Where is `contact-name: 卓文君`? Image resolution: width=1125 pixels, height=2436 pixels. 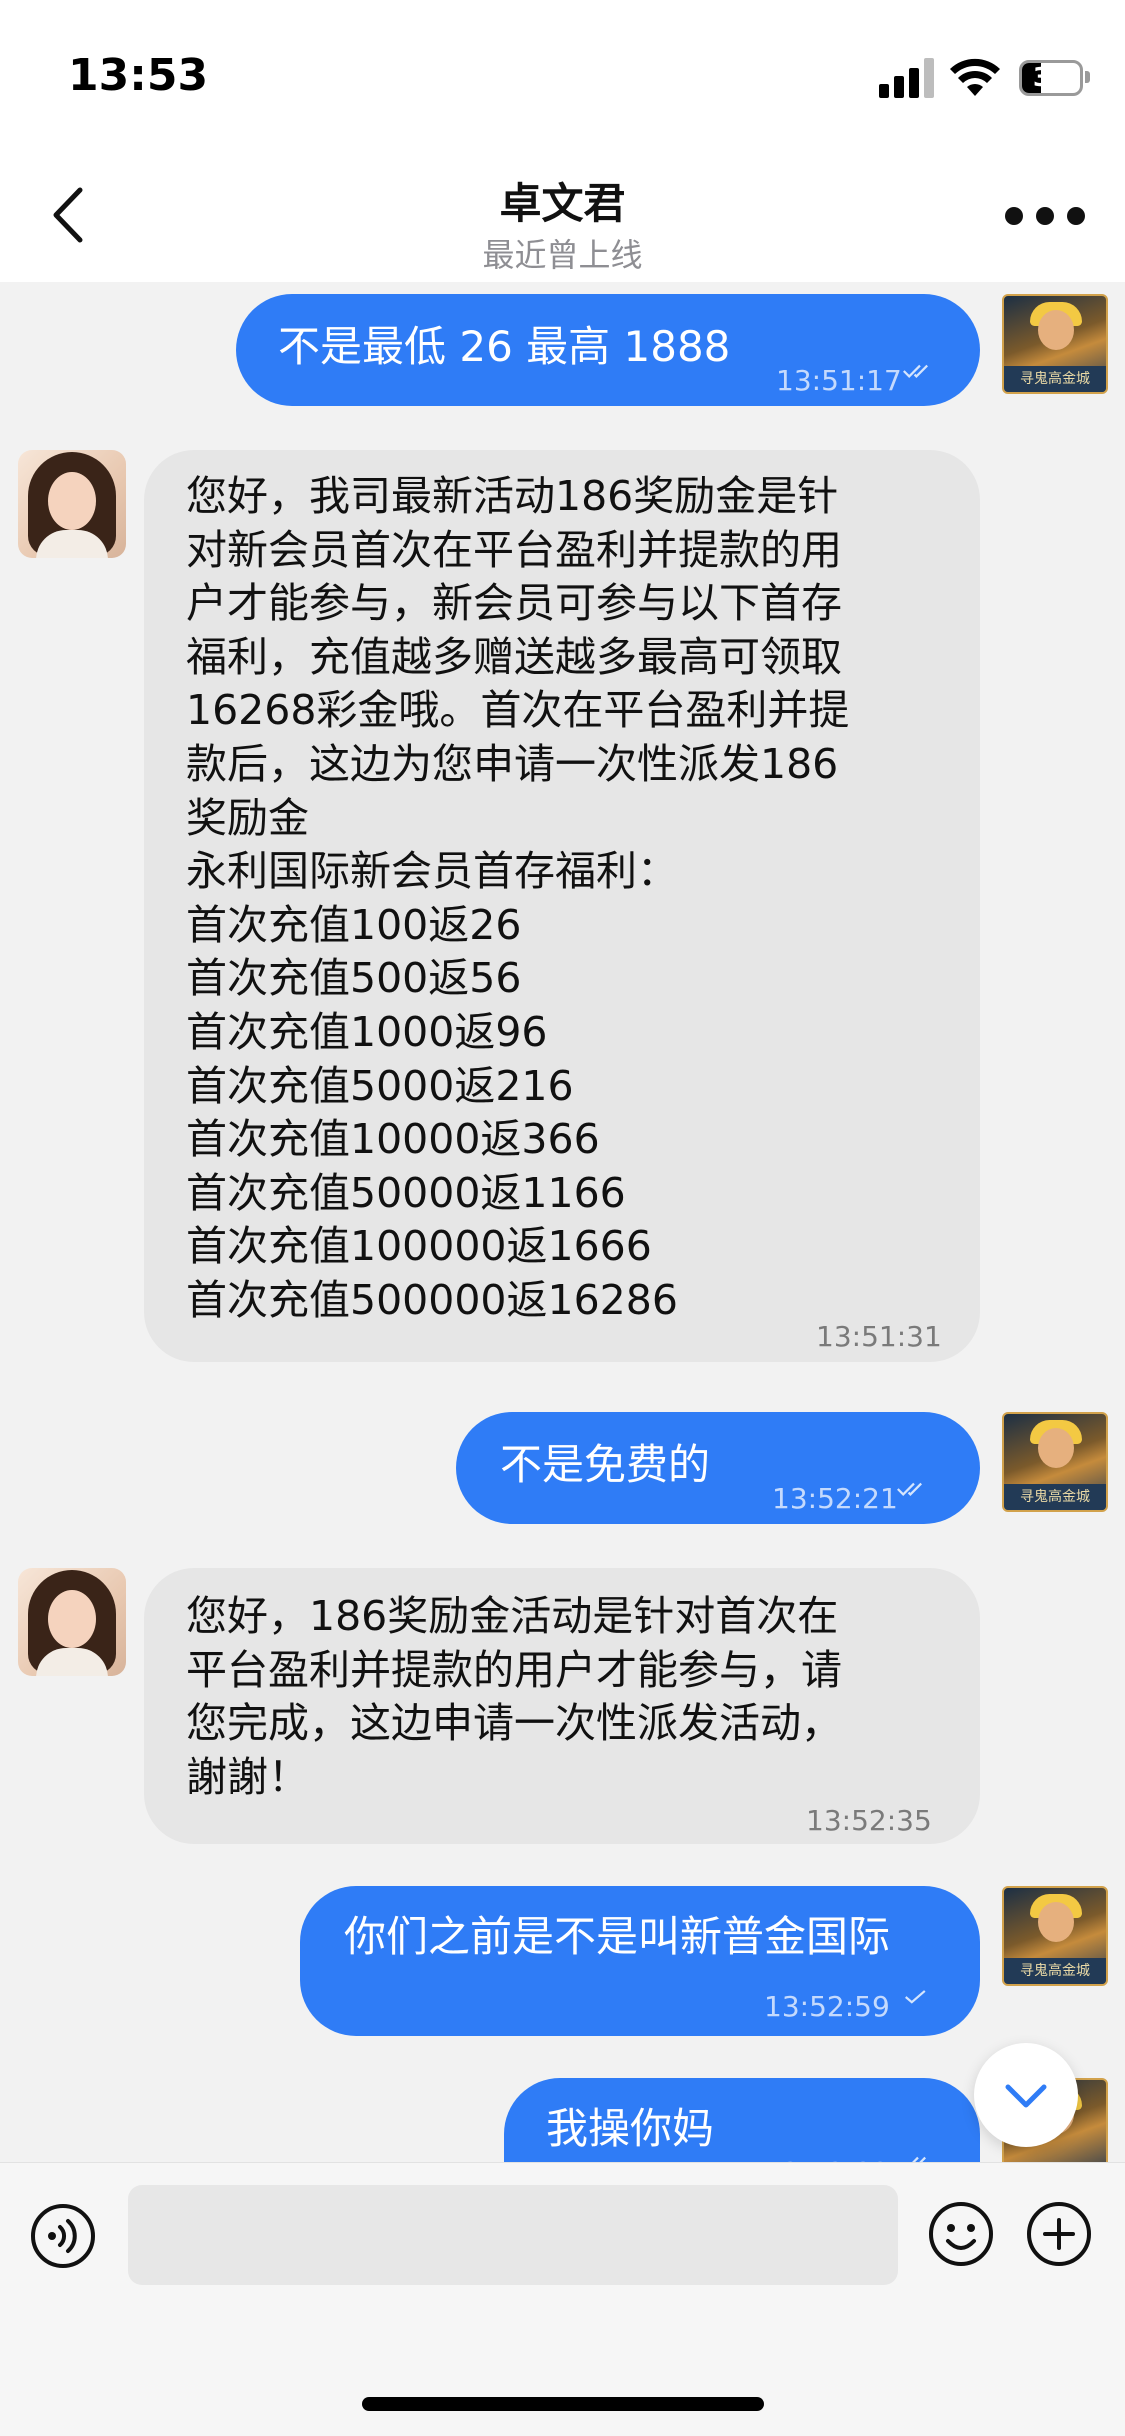 contact-name: 卓文君 is located at coordinates (562, 200).